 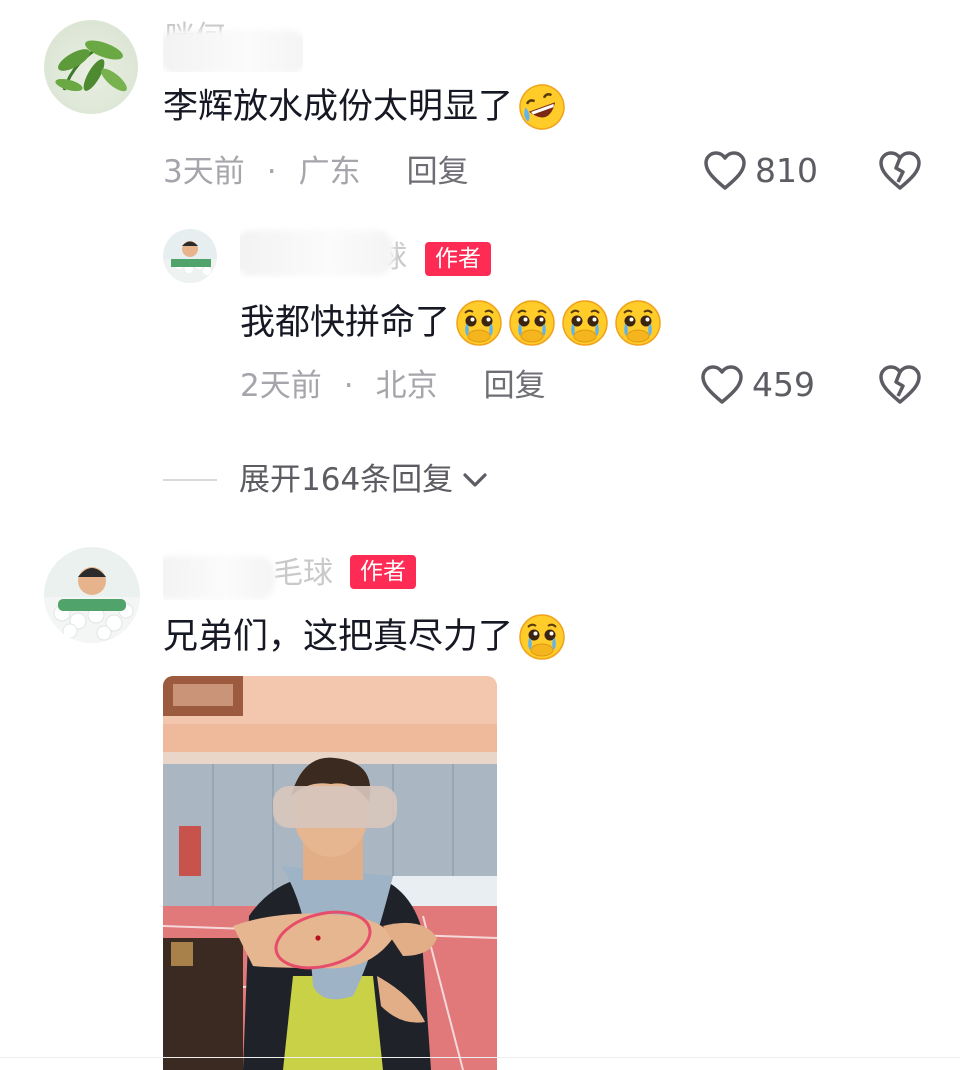 What do you see at coordinates (346, 480) in the screenshot?
I see `expand-replies-label: 展开164条回复` at bounding box center [346, 480].